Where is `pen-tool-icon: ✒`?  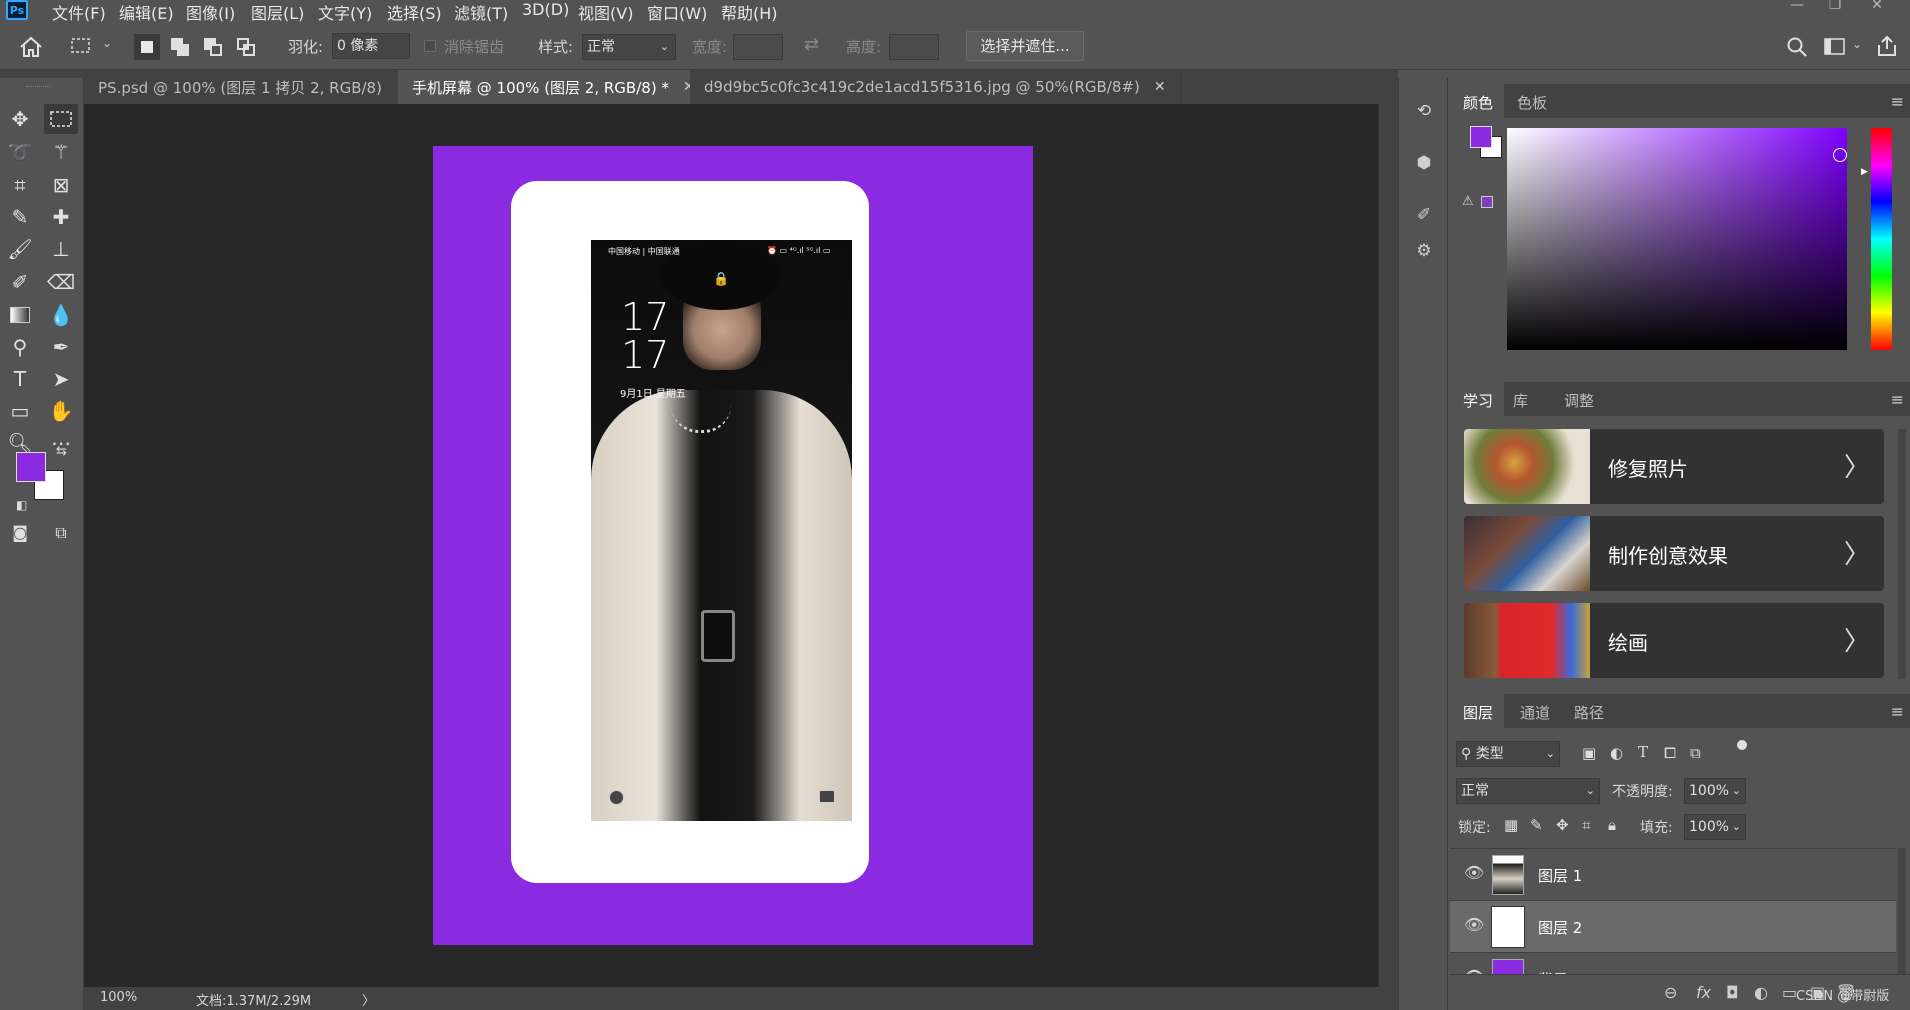
pen-tool-icon: ✒ is located at coordinates (61, 347).